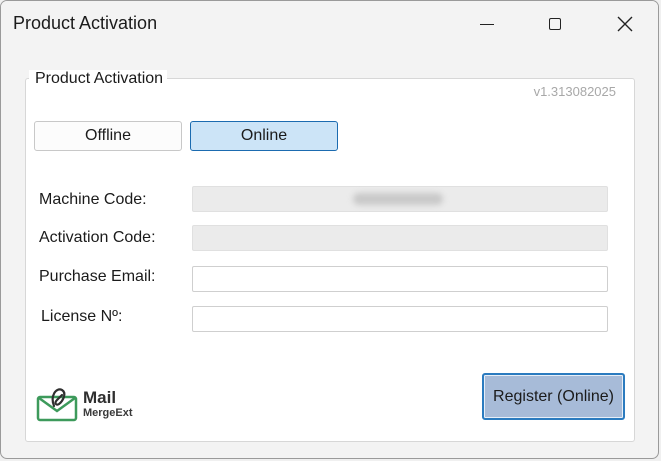  I want to click on title-bar: Product Activation, so click(329, 24).